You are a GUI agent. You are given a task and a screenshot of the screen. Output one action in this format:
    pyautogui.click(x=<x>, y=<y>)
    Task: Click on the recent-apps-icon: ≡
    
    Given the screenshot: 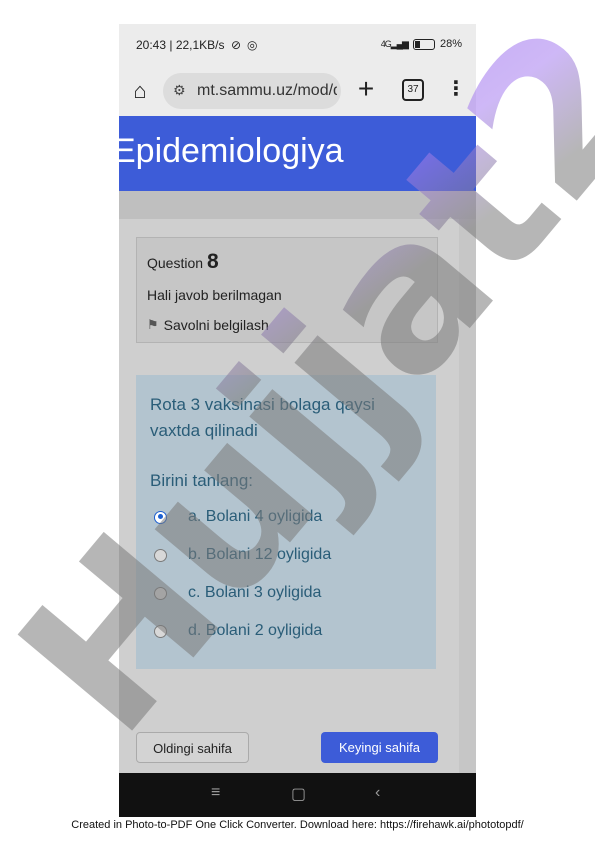 What is the action you would take?
    pyautogui.click(x=215, y=793)
    